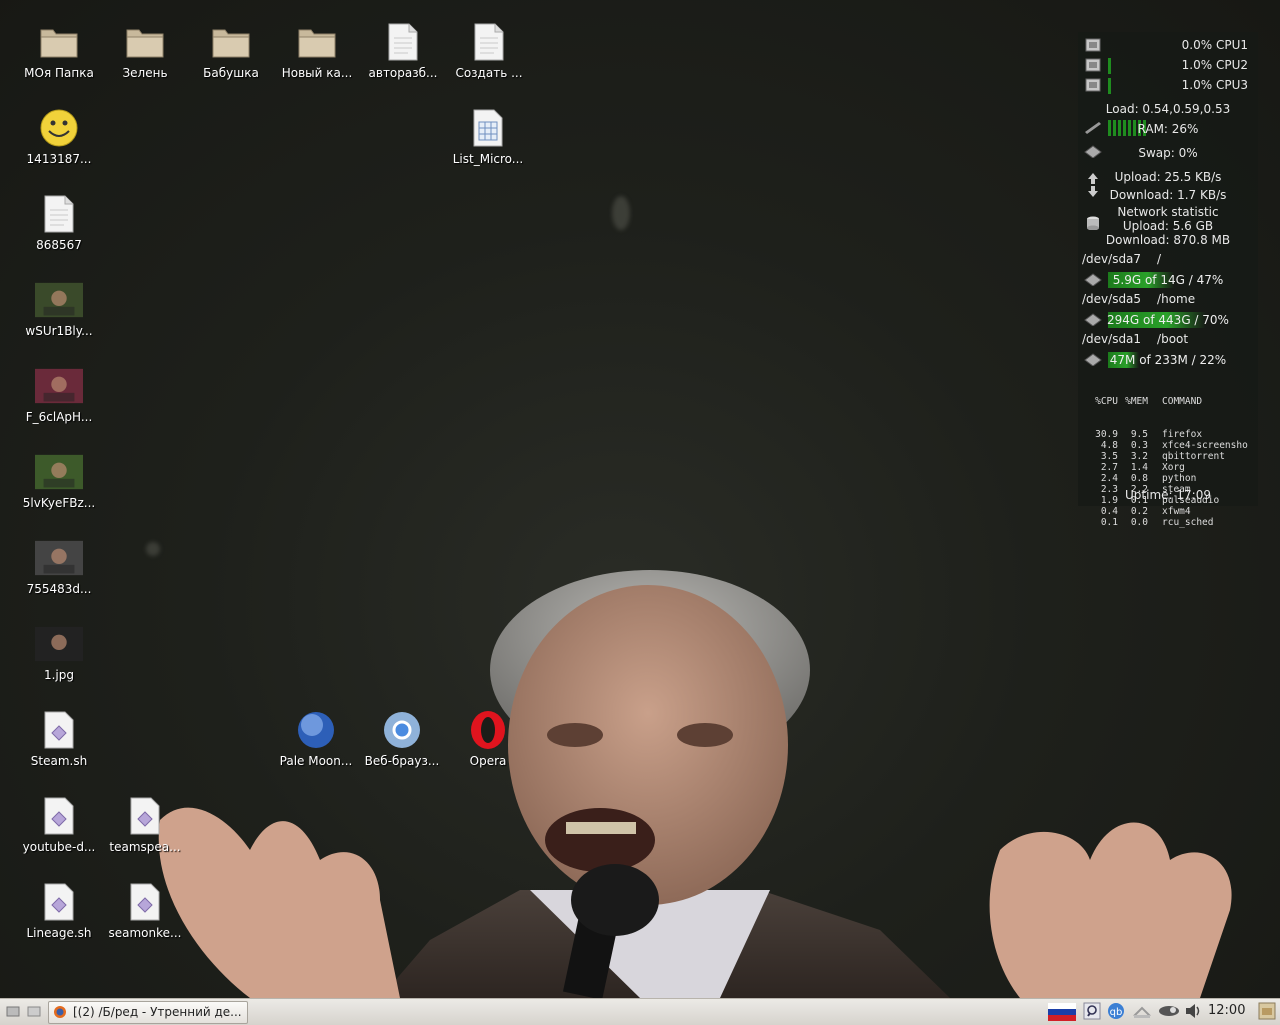 The height and width of the screenshot is (1025, 1280). Describe the element at coordinates (1159, 259) in the screenshot. I see `disk-mount: /` at that location.